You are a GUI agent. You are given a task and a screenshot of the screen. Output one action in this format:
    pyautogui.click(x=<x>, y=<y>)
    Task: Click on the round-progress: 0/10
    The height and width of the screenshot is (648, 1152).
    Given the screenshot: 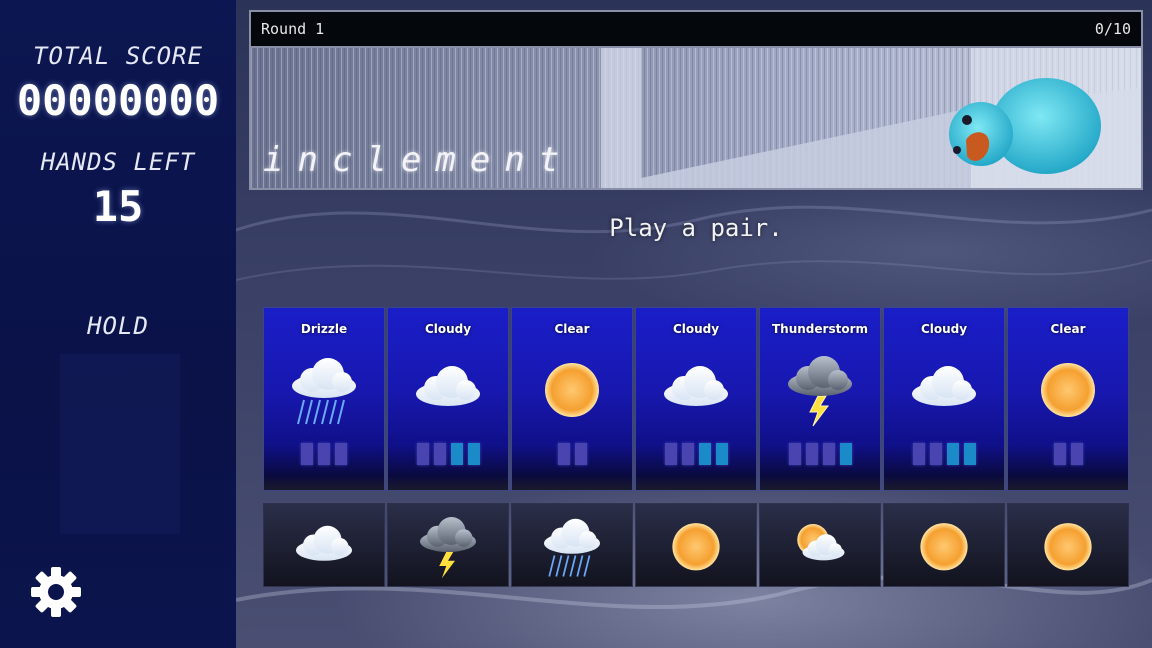 What is the action you would take?
    pyautogui.click(x=1112, y=29)
    